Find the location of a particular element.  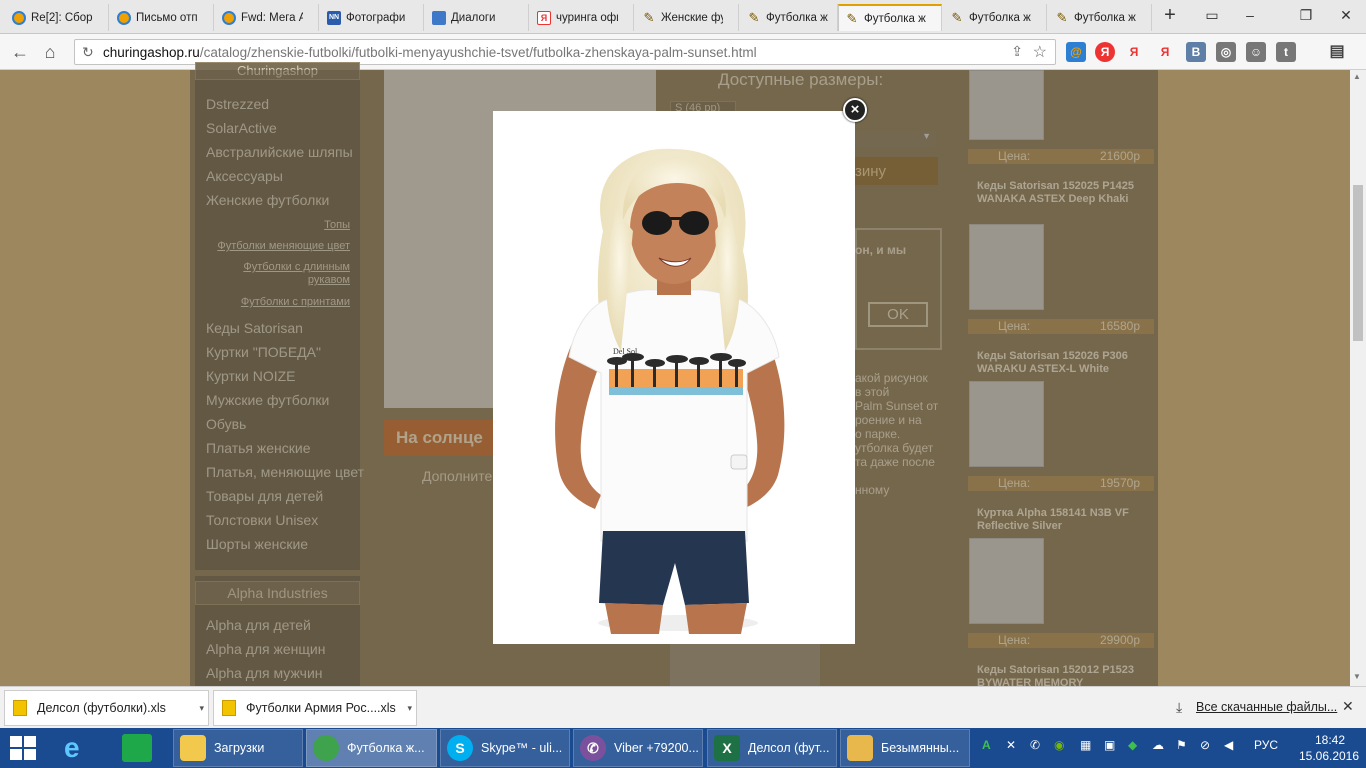

close-downloads-icon: ✕ is located at coordinates (1348, 706).